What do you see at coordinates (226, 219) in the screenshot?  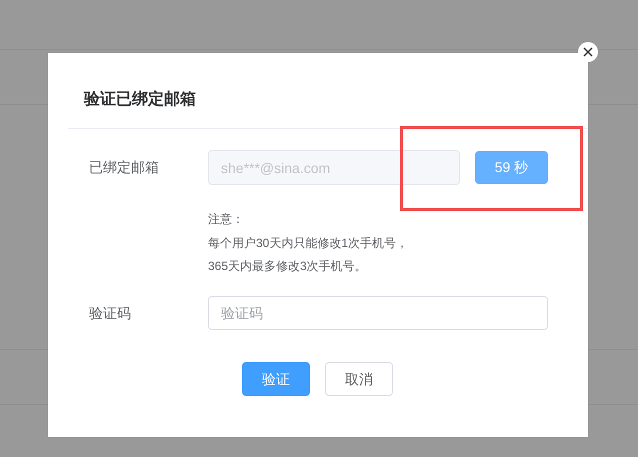 I see `note-text: 注意：` at bounding box center [226, 219].